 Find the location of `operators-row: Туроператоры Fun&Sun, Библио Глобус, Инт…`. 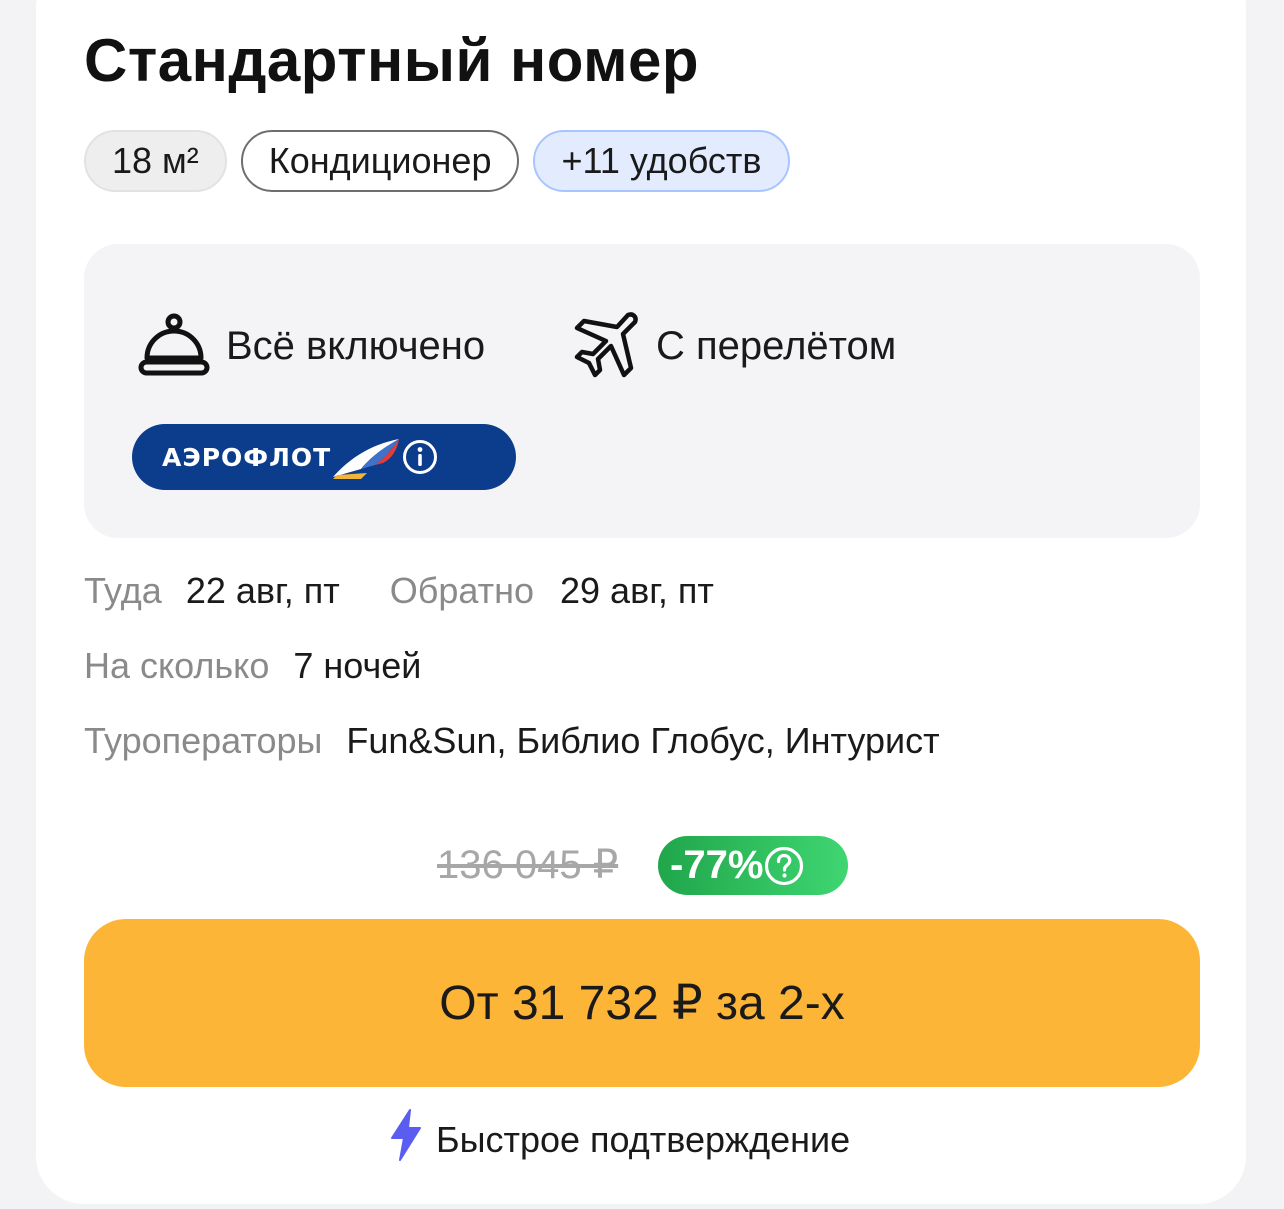

operators-row: Туроператоры Fun&Sun, Библио Глобус, Инт… is located at coordinates (512, 741).